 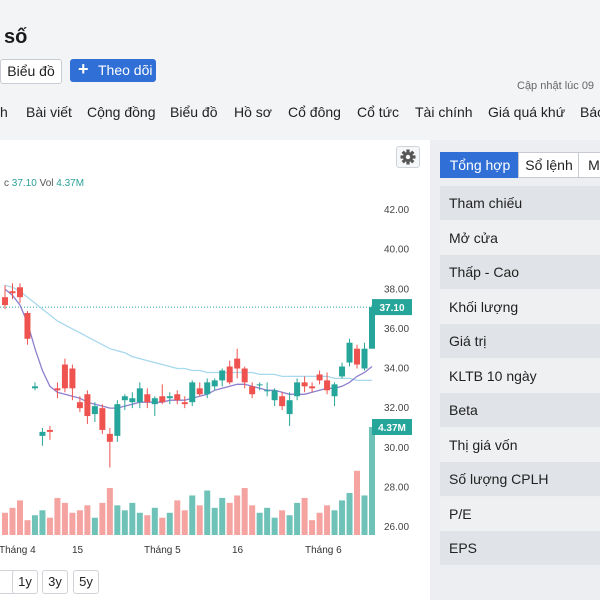 What do you see at coordinates (520, 238) in the screenshot?
I see `row-open: Mở cửa` at bounding box center [520, 238].